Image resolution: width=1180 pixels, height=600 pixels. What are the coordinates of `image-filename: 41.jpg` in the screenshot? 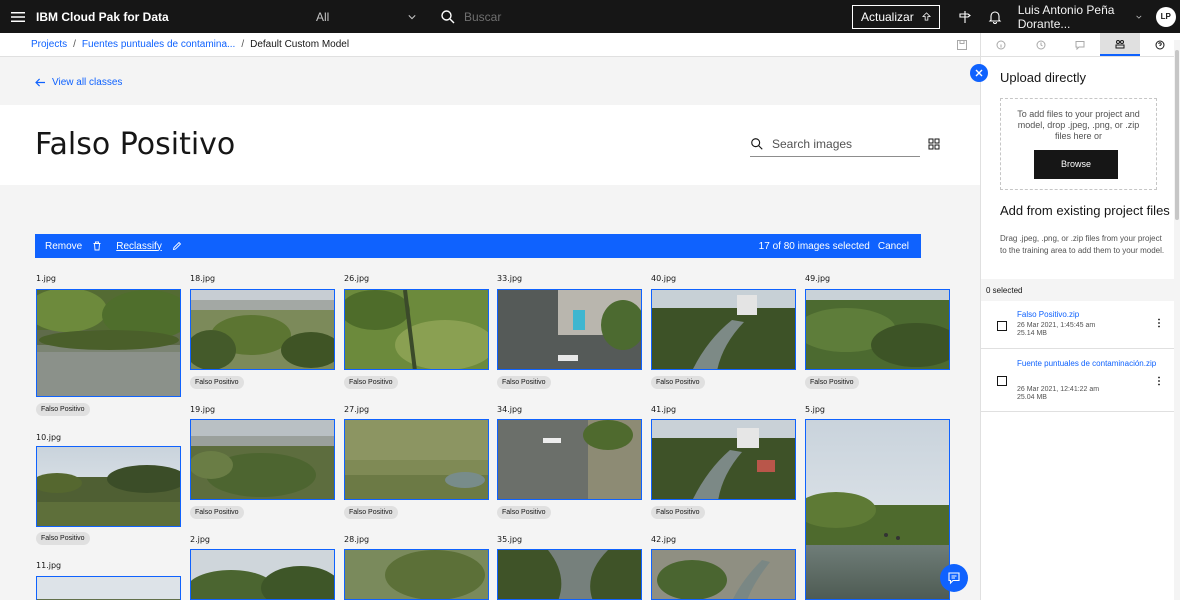 It's located at (664, 409).